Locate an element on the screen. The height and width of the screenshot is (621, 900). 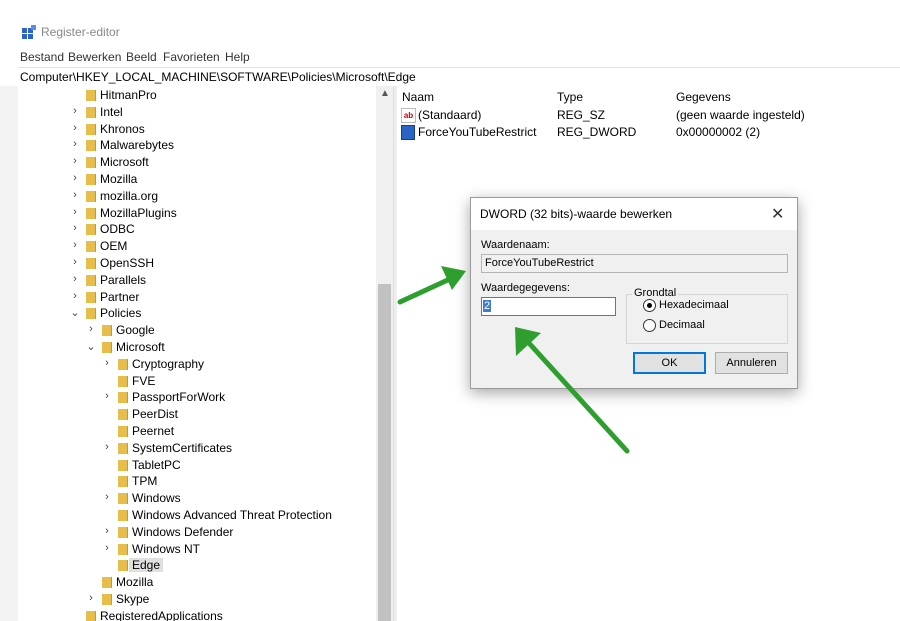
annotation-arrow-to-data is located at coordinates (572, 390).